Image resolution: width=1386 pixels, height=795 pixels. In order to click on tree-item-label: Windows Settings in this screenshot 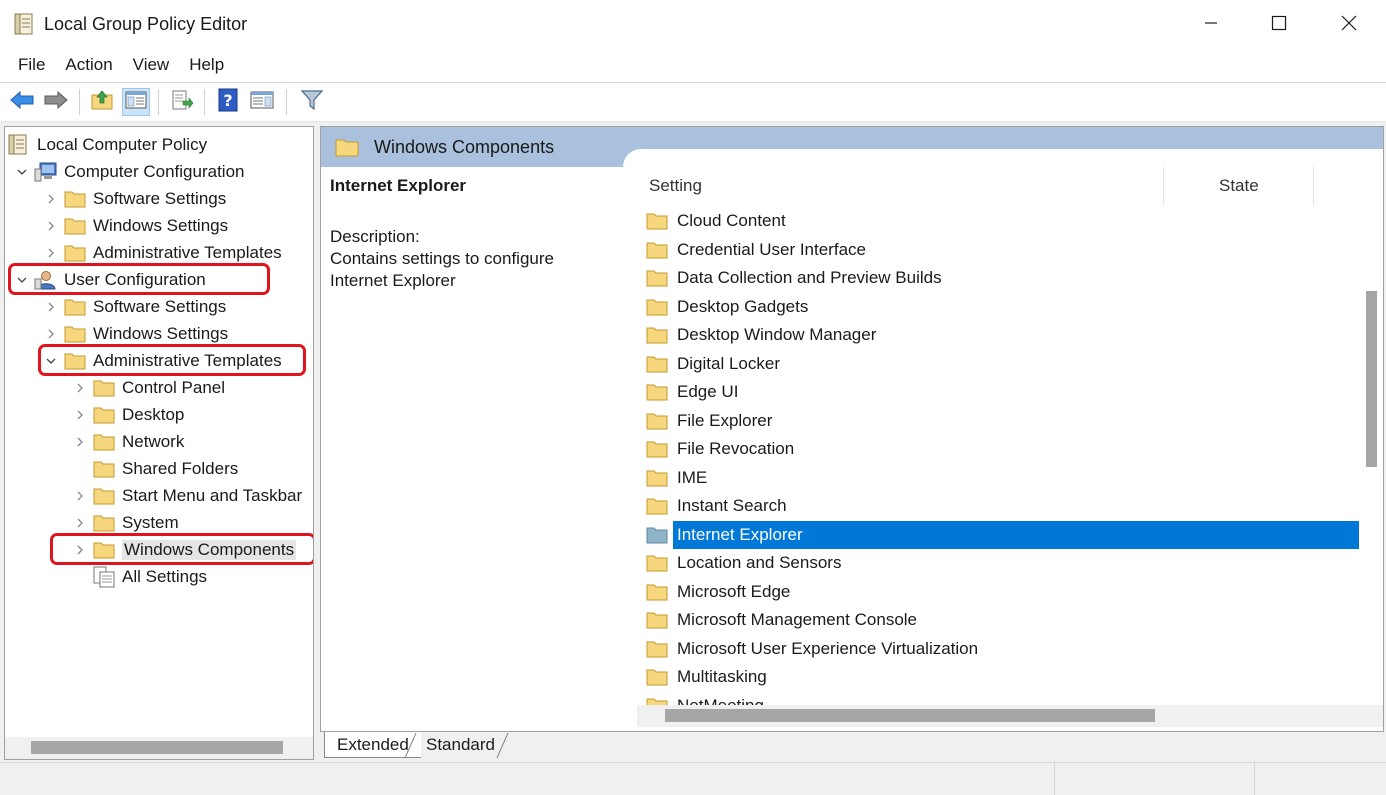, I will do `click(161, 333)`.